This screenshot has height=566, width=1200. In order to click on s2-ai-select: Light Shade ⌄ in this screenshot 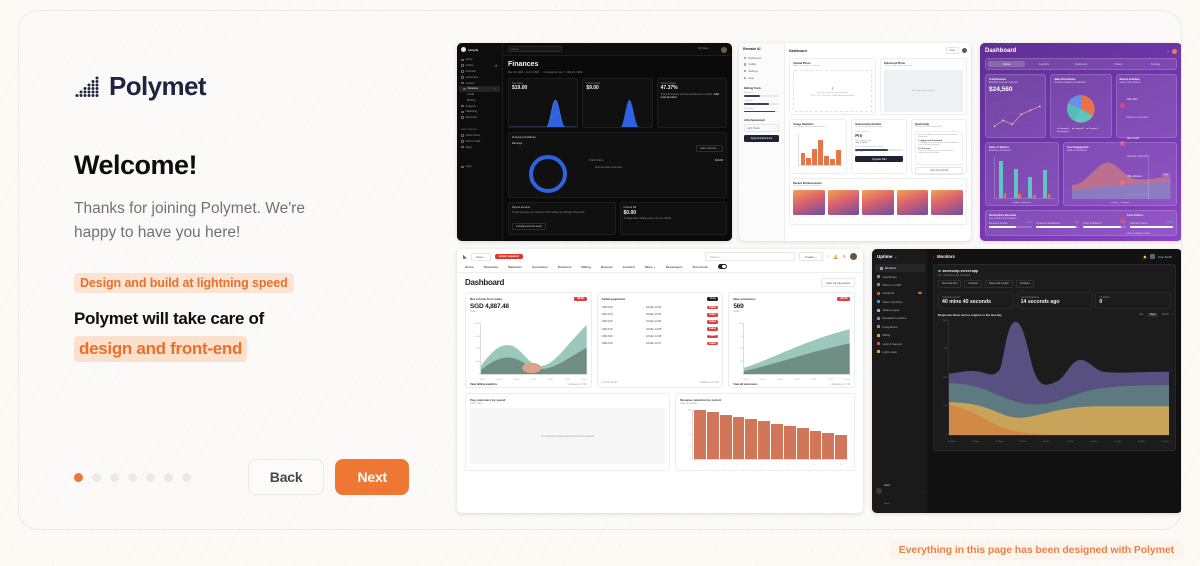, I will do `click(761, 128)`.